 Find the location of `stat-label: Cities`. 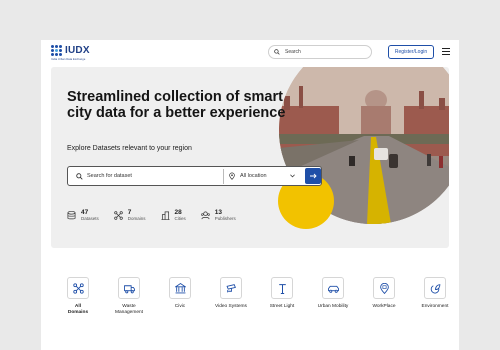

stat-label: Cities is located at coordinates (180, 218).